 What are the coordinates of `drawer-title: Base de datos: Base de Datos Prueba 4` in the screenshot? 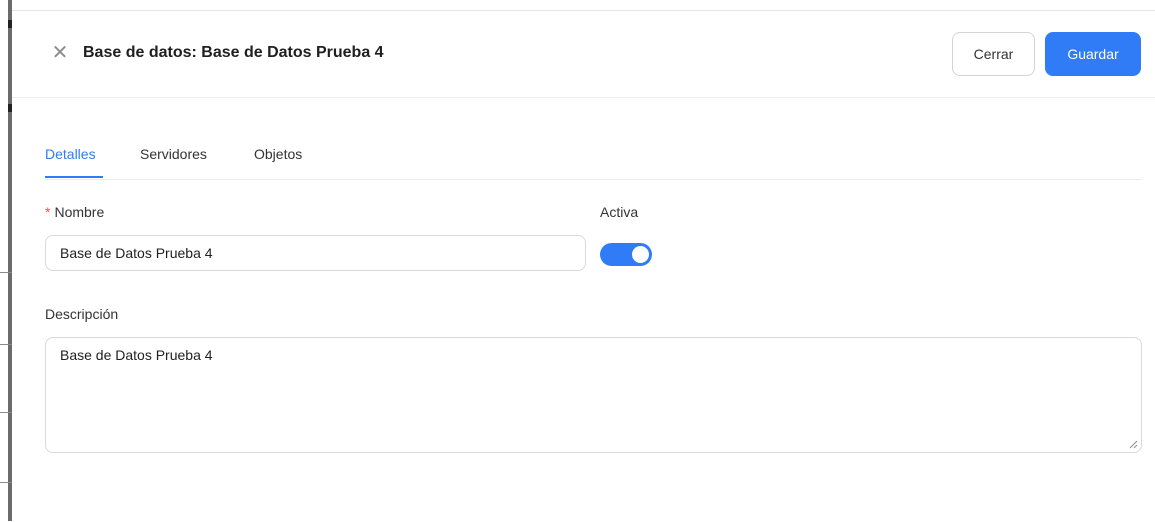 It's located at (233, 52).